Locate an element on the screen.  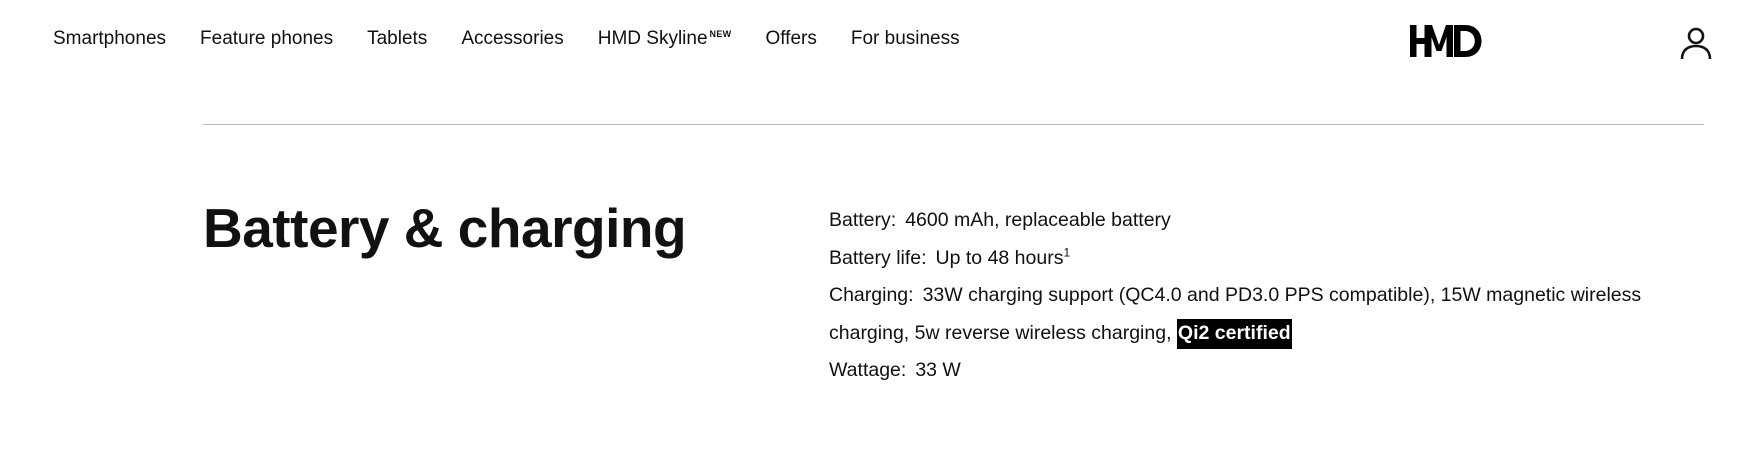
spec-label-battery: Battery is located at coordinates (862, 220).